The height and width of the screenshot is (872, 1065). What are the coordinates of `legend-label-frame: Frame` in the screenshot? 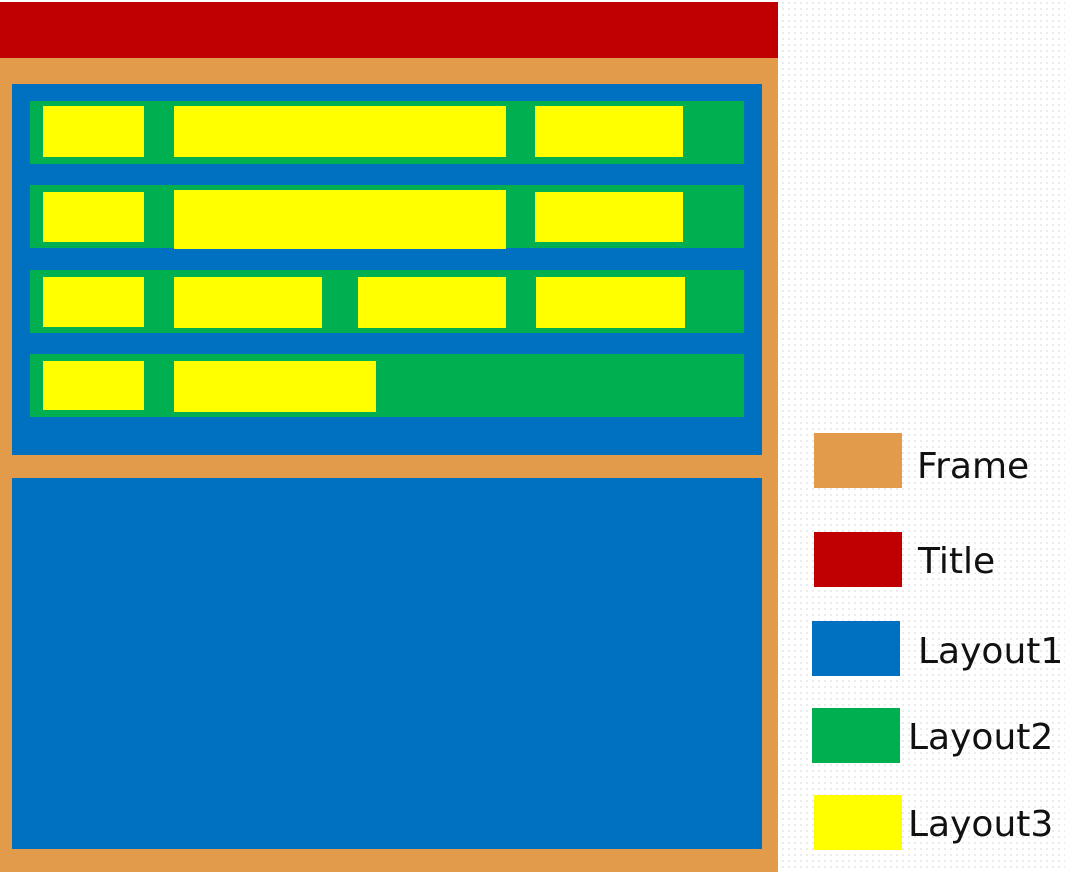 It's located at (973, 466).